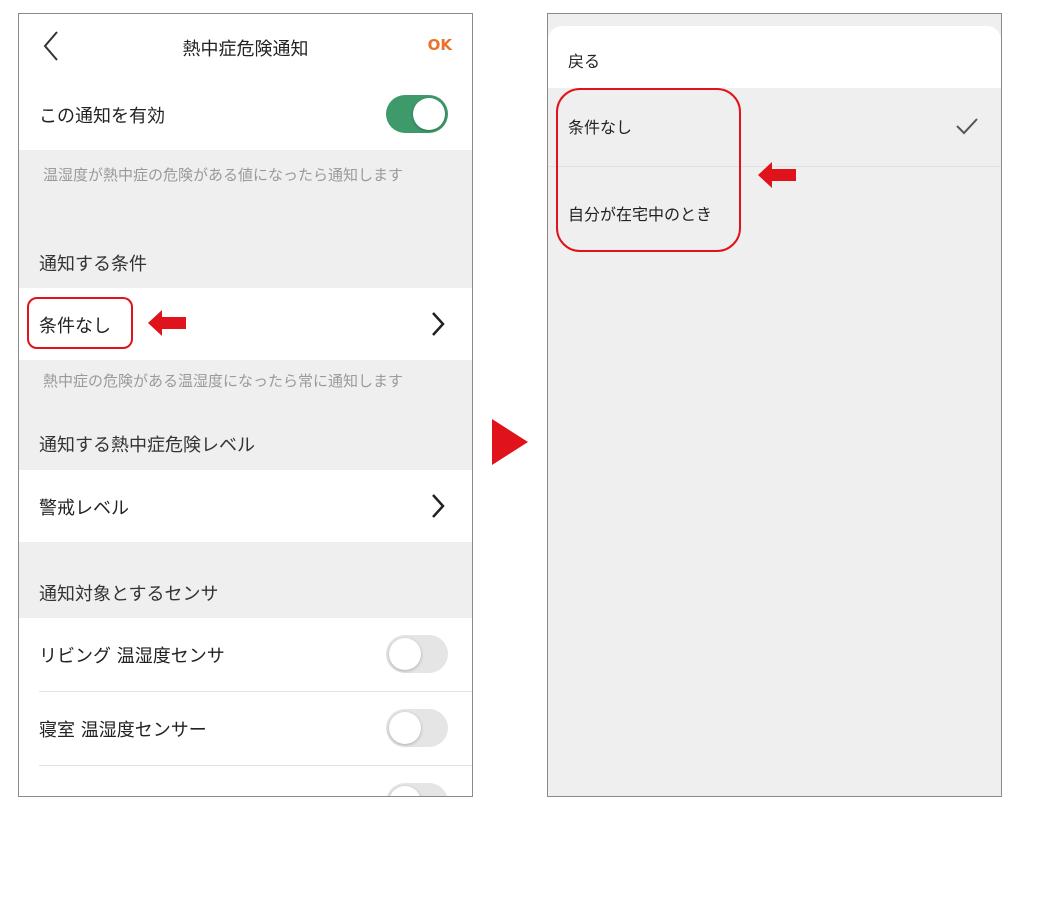 The width and height of the screenshot is (1058, 906). Describe the element at coordinates (245, 114) in the screenshot. I see `enable-row: この通知を有効` at that location.